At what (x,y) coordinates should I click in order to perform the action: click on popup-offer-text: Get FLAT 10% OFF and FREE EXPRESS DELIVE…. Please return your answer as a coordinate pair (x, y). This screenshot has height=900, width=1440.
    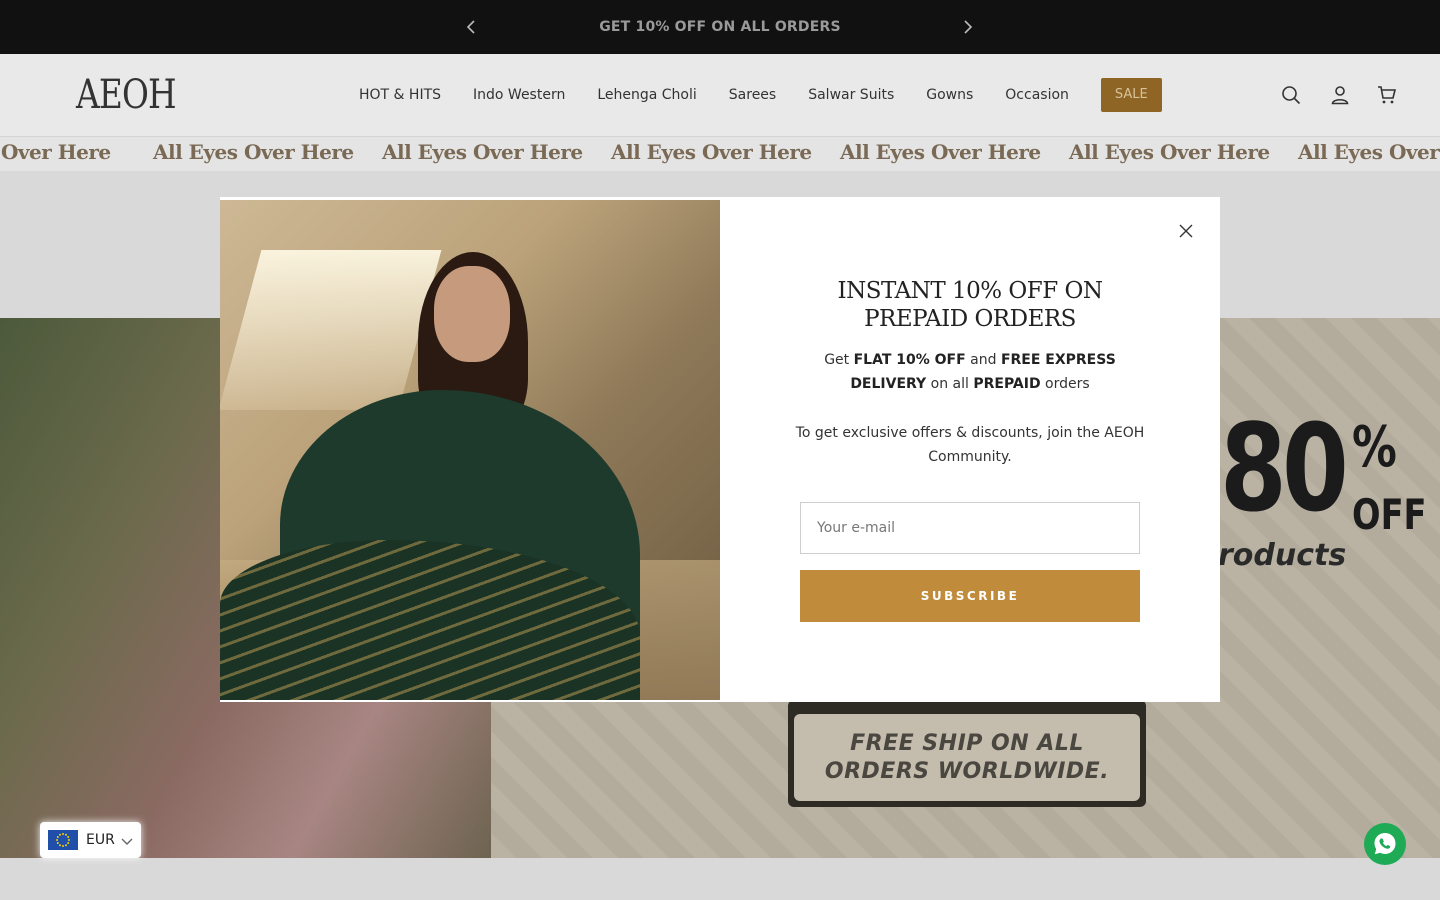
    Looking at the image, I should click on (970, 372).